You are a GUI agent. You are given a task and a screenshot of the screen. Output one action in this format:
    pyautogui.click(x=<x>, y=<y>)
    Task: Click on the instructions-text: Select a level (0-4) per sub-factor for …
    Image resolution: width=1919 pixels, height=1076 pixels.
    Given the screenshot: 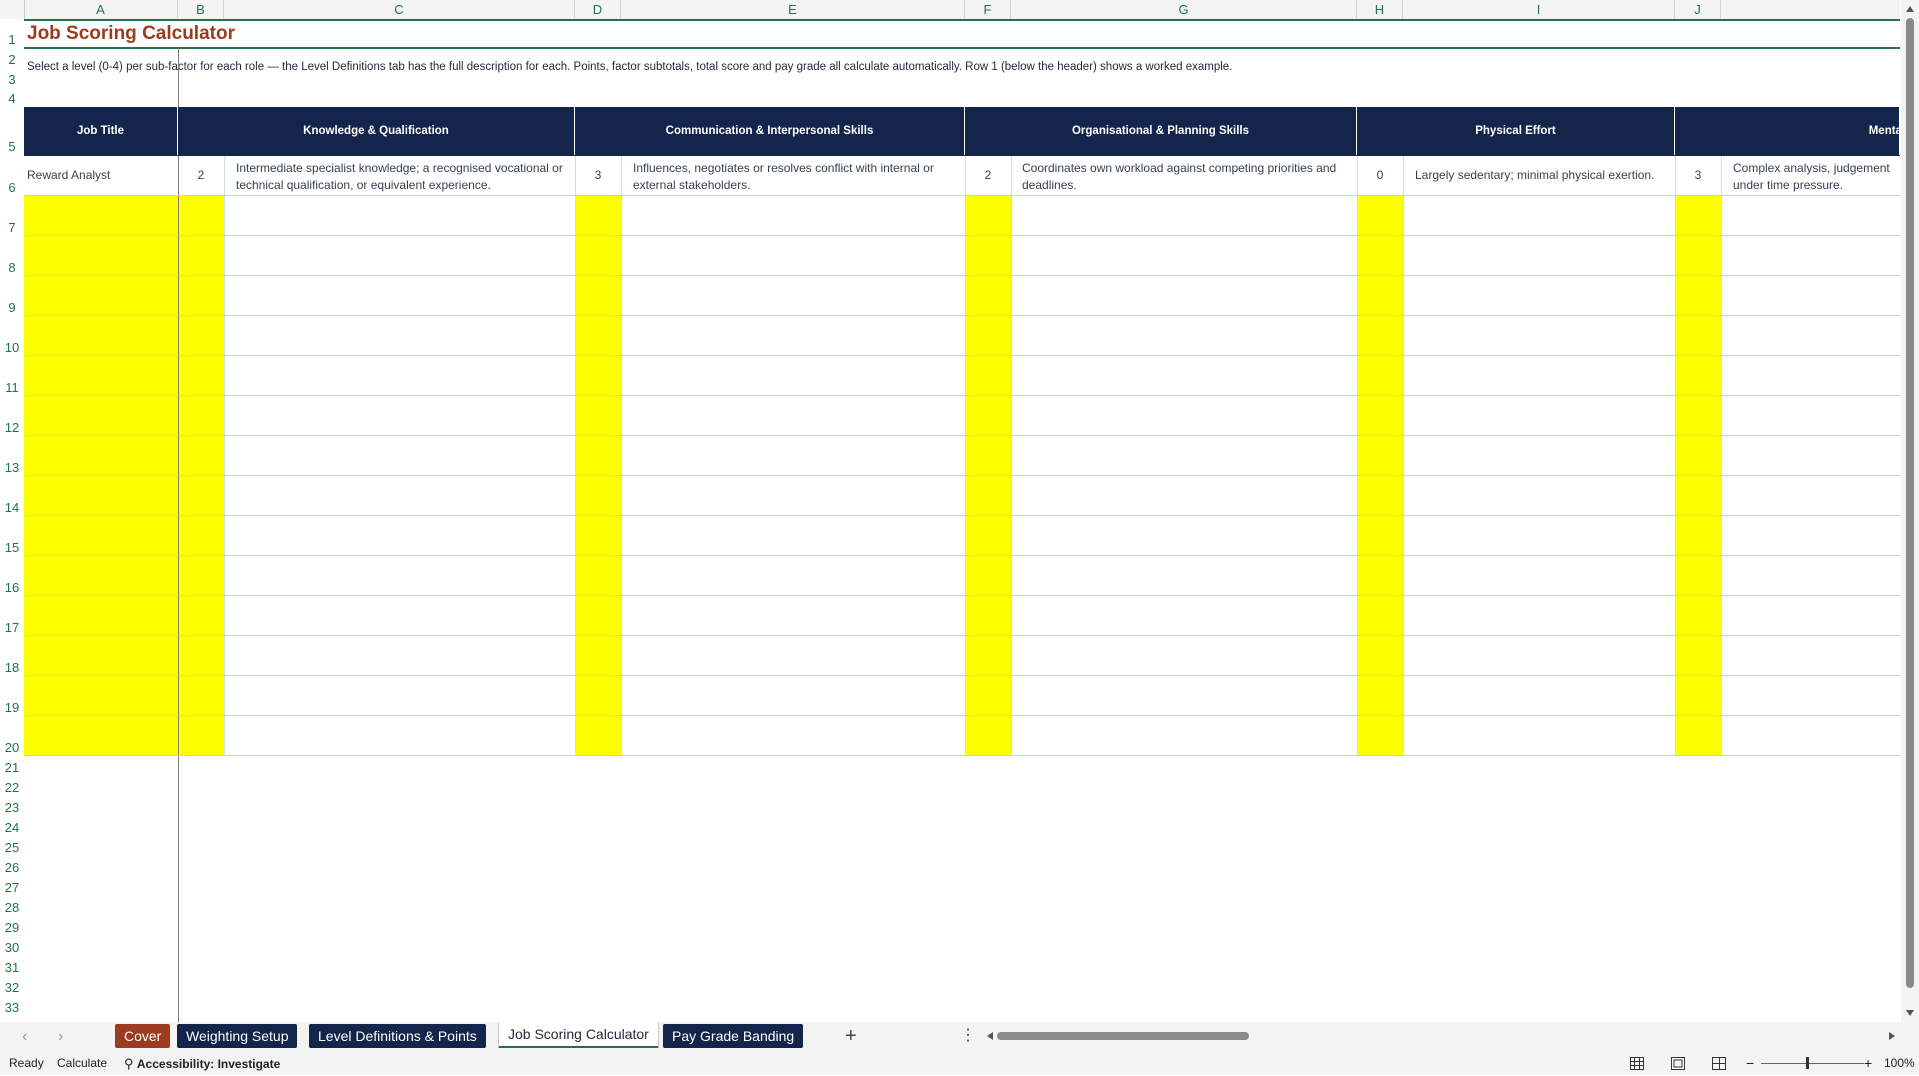 What is the action you would take?
    pyautogui.click(x=962, y=68)
    